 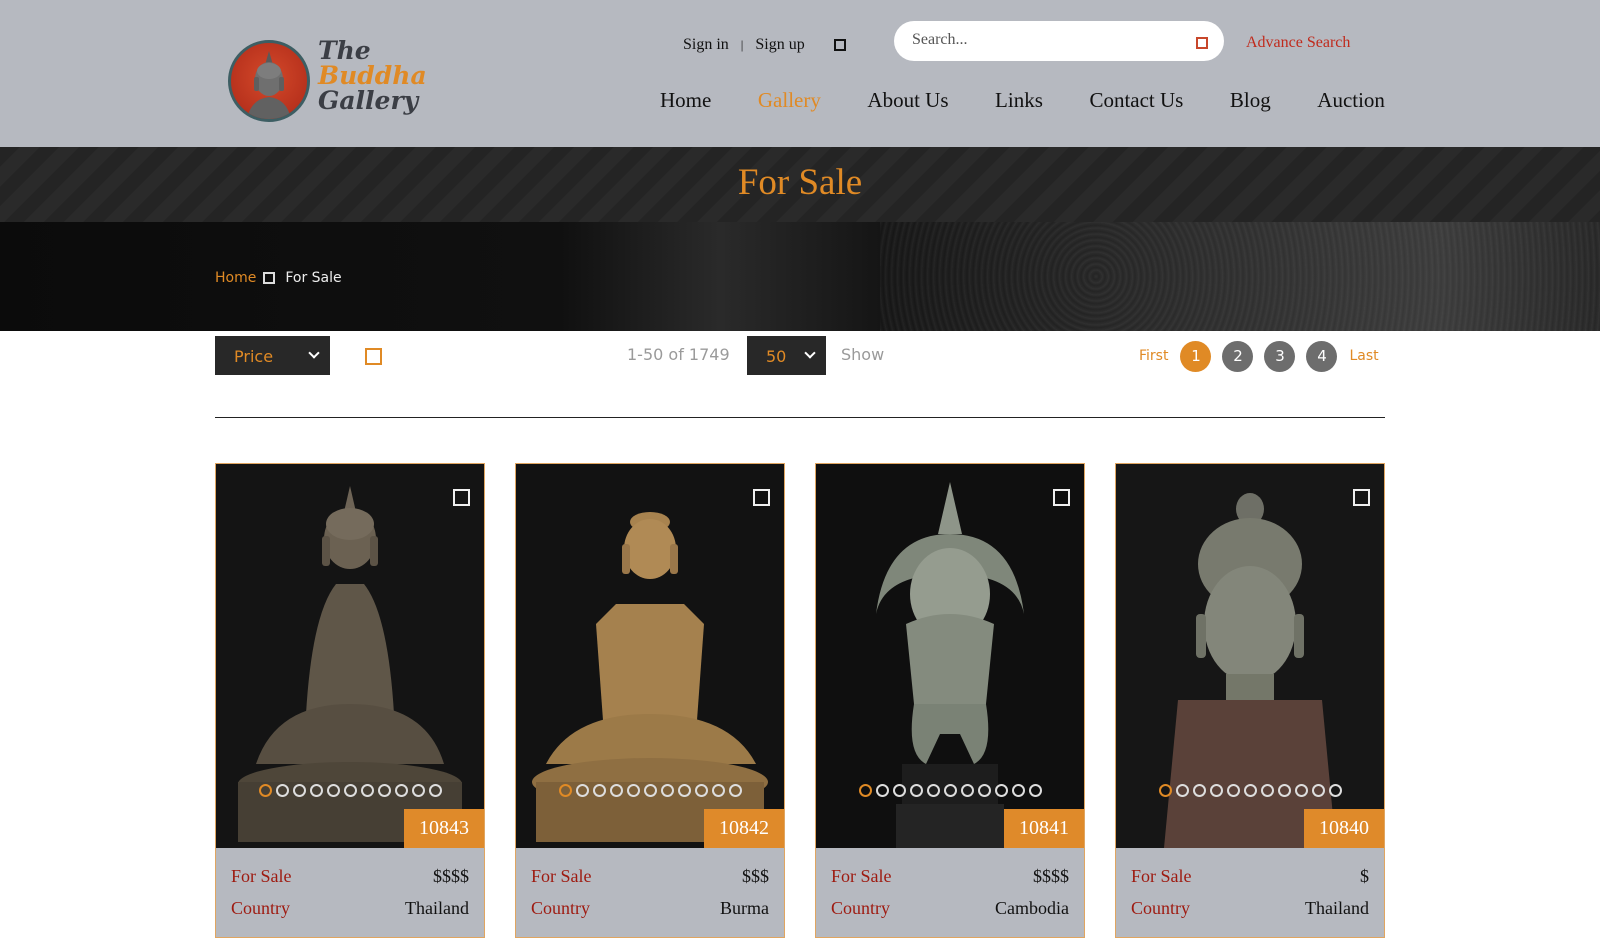 What do you see at coordinates (907, 100) in the screenshot?
I see `nav-about-us: About Us` at bounding box center [907, 100].